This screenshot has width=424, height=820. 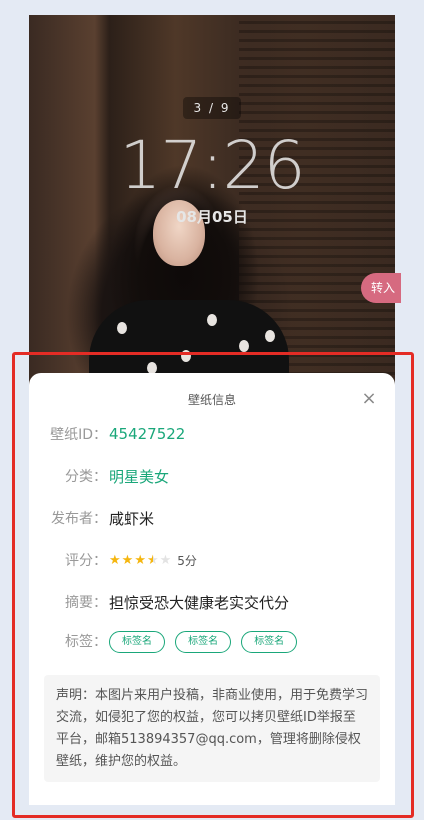 What do you see at coordinates (211, 400) in the screenshot?
I see `sheet-title: 壁纸信息` at bounding box center [211, 400].